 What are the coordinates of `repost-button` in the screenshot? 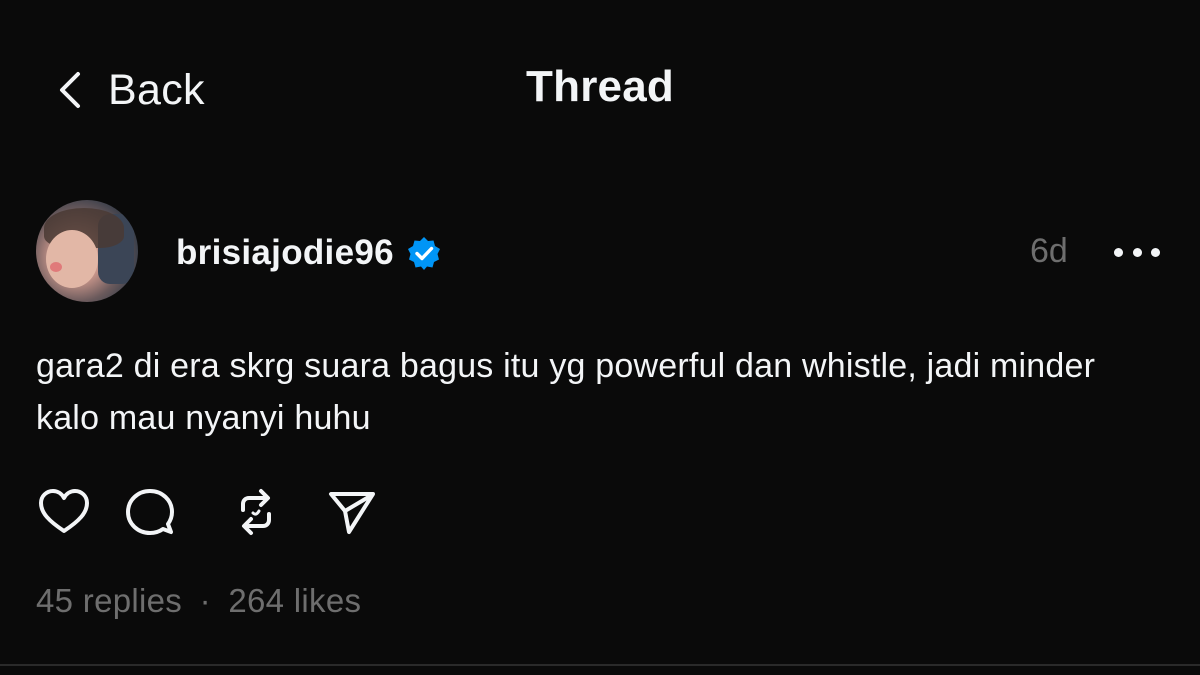 It's located at (256, 512).